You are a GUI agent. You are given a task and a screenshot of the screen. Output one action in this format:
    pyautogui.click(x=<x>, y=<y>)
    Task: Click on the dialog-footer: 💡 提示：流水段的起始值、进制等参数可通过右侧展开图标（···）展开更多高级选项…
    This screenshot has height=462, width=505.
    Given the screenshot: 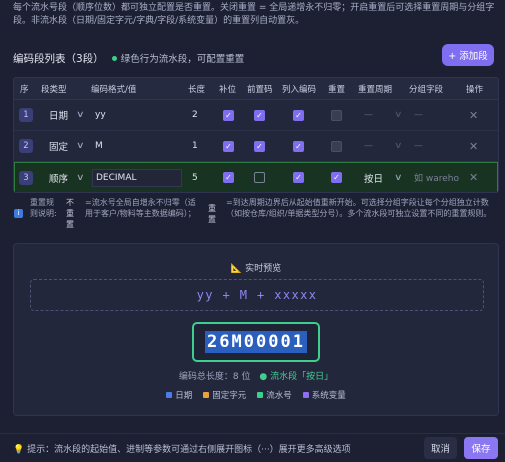 What is the action you would take?
    pyautogui.click(x=252, y=447)
    